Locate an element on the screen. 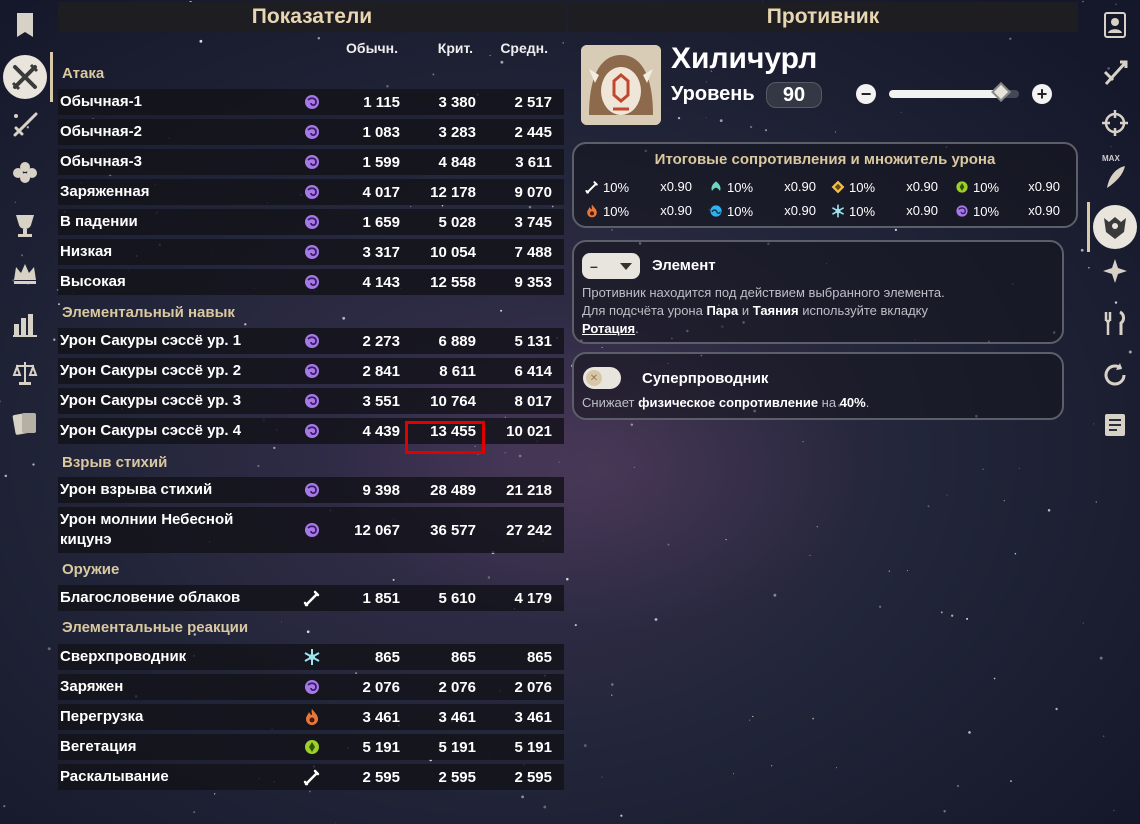  character-profile-icon is located at coordinates (1115, 25).